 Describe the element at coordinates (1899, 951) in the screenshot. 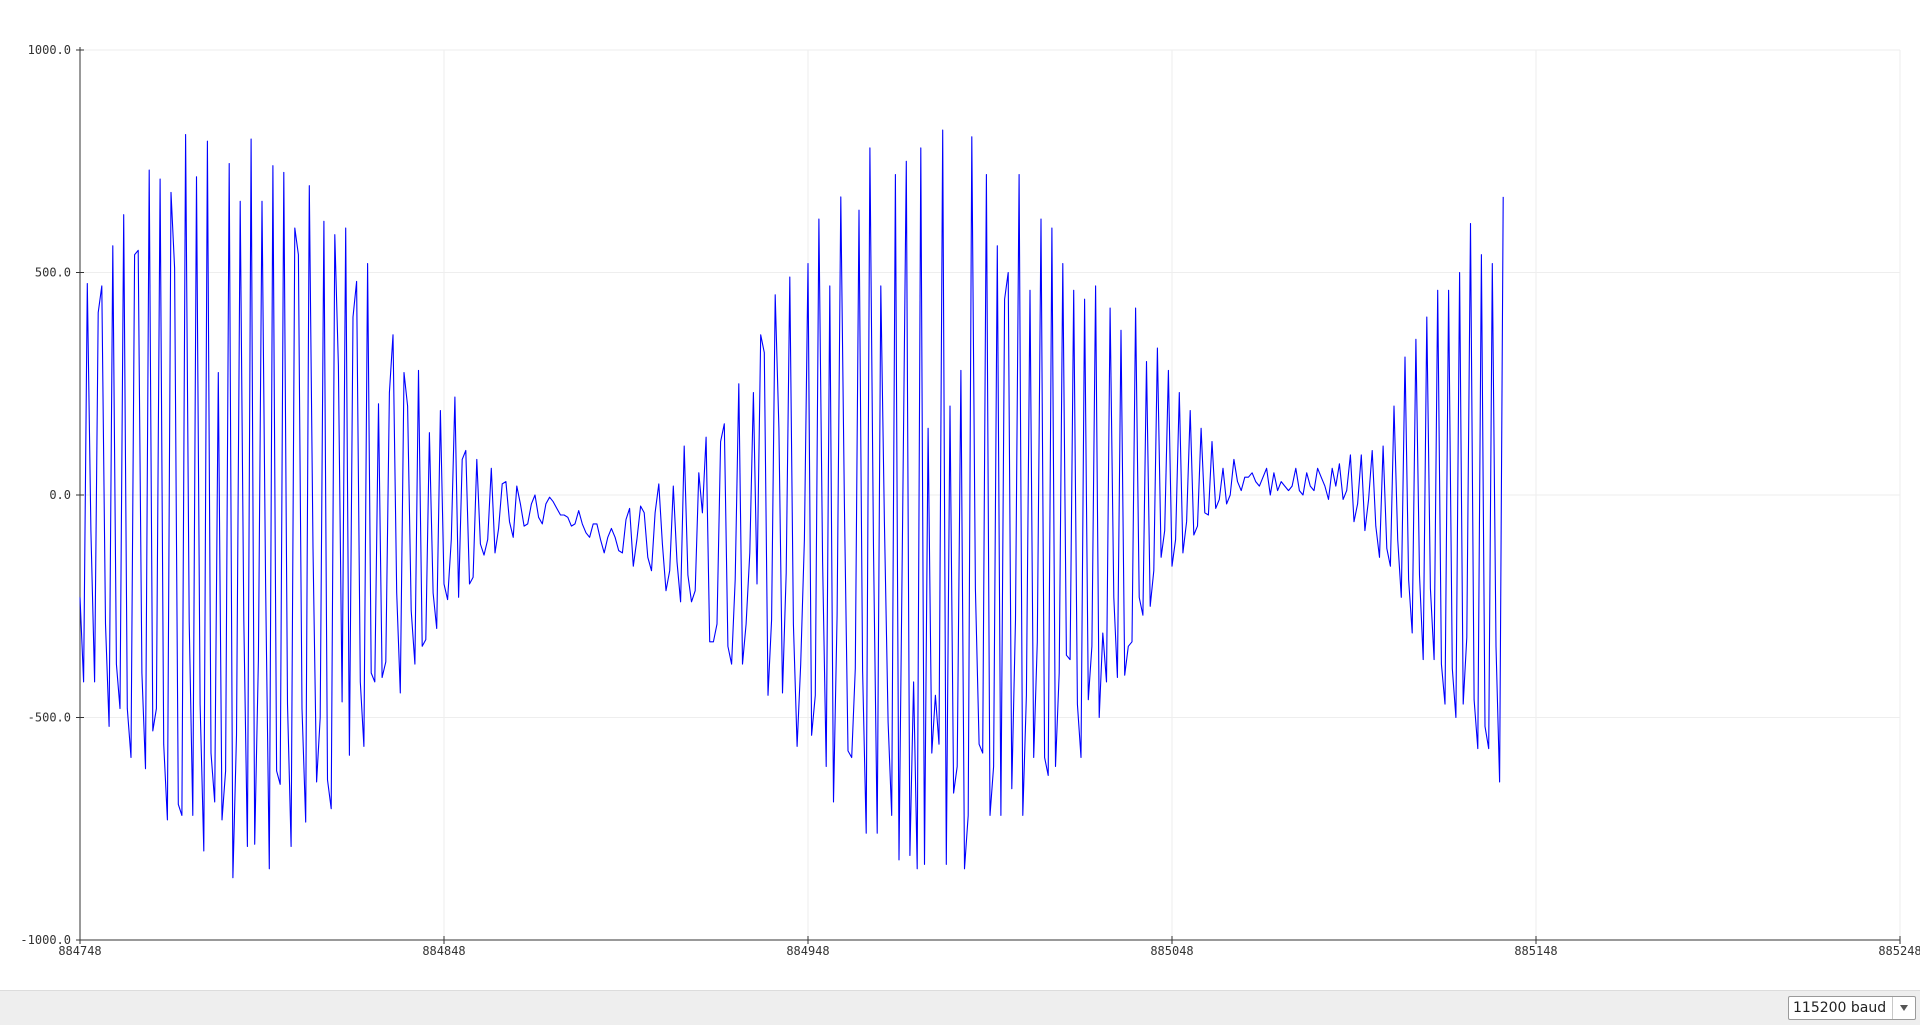

I see `x-tick-label: 885248` at that location.